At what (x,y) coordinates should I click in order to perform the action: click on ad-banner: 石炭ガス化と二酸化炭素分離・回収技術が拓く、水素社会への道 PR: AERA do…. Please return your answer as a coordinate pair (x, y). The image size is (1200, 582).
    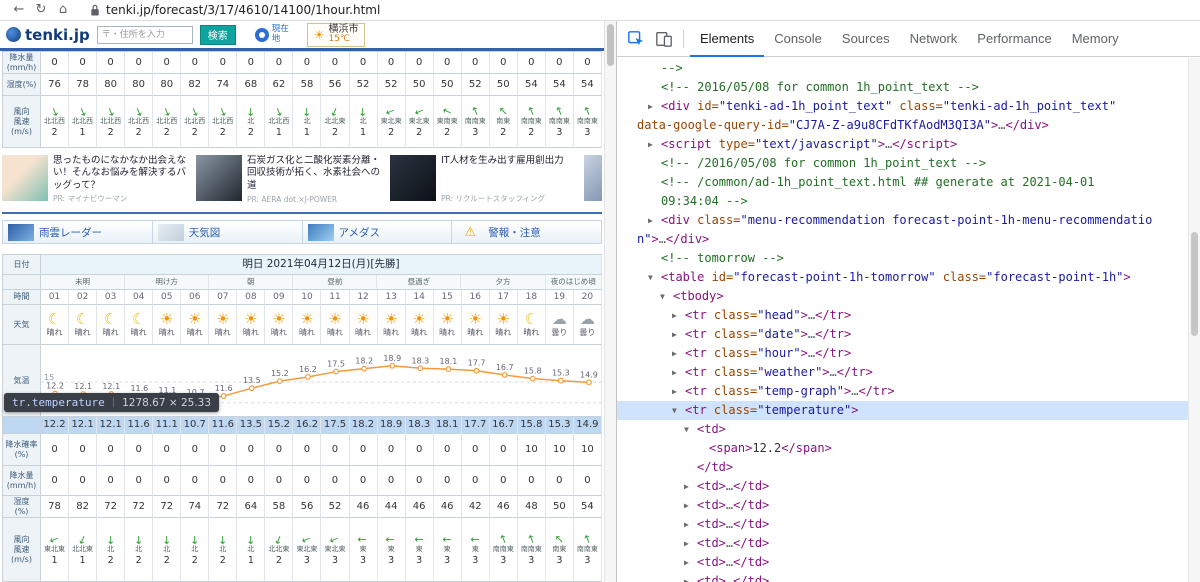
    Looking at the image, I should click on (290, 179).